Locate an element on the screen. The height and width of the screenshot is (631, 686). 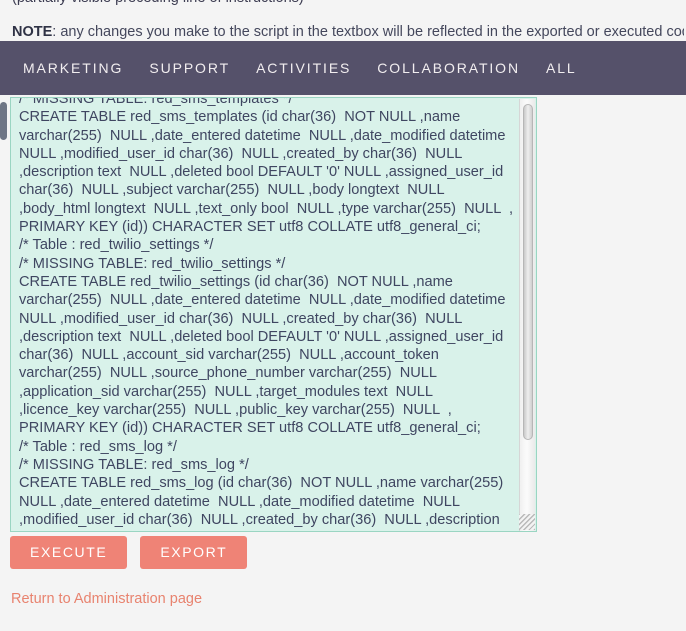
nav-item-support: SUPPORT is located at coordinates (189, 68).